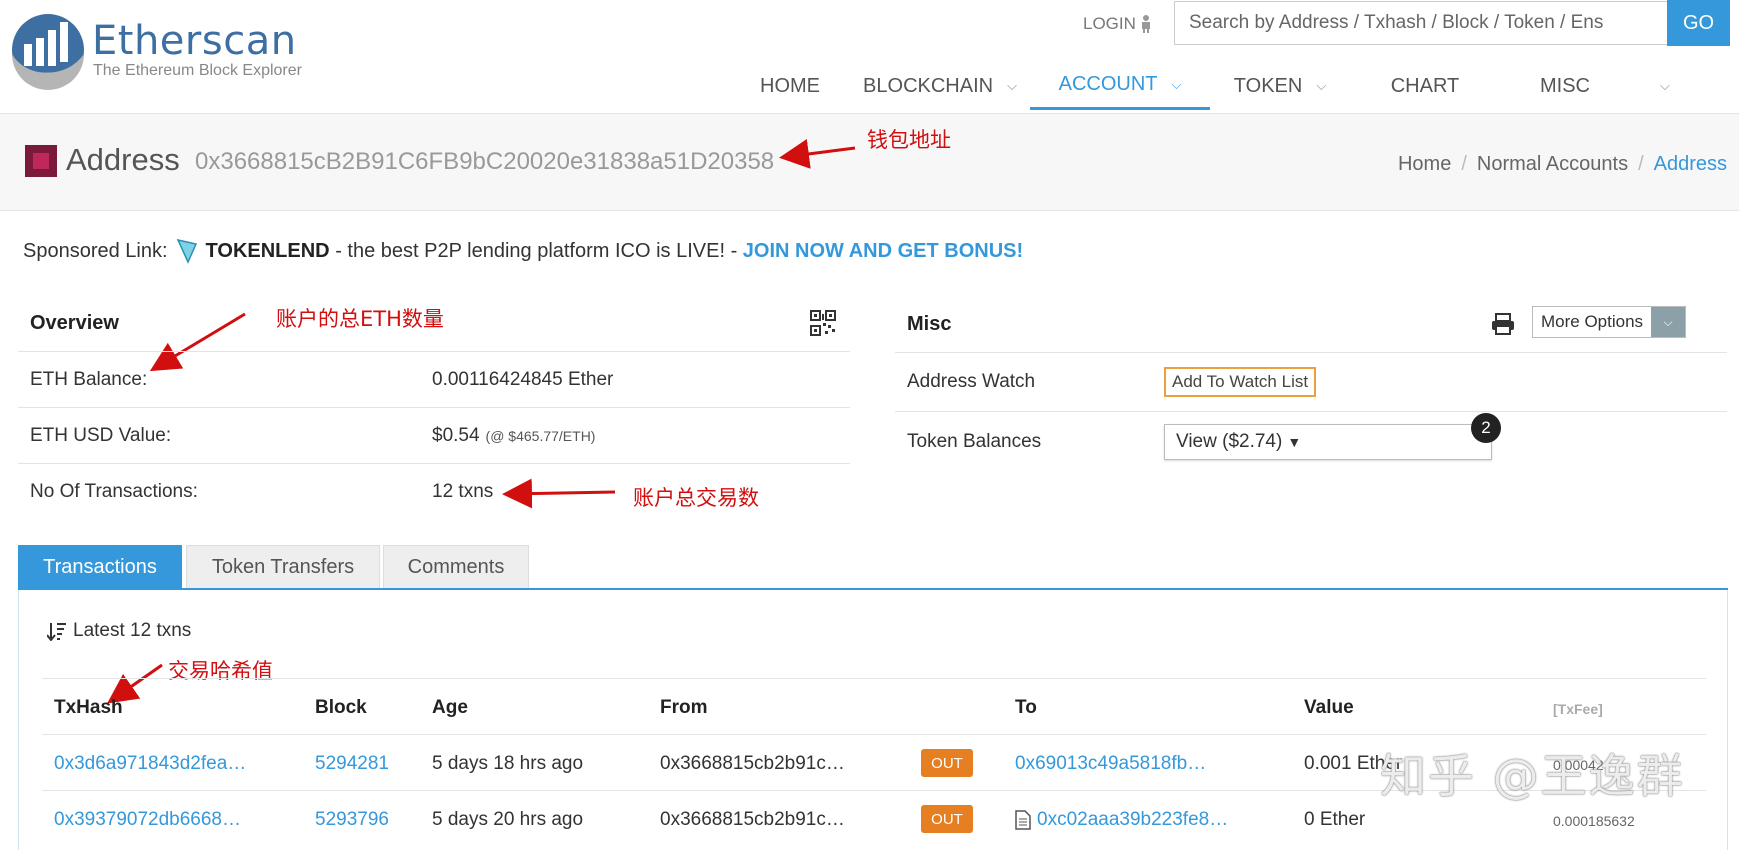 This screenshot has width=1739, height=850. What do you see at coordinates (508, 819) in the screenshot?
I see `tx-age: 5 days 20 hrs ago` at bounding box center [508, 819].